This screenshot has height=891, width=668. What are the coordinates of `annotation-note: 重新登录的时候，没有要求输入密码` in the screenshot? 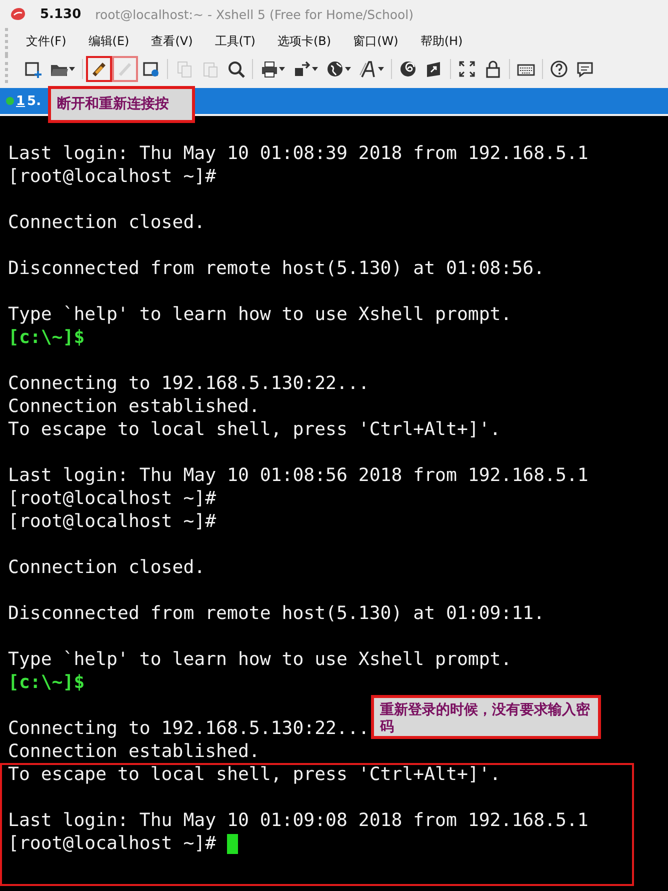 It's located at (486, 717).